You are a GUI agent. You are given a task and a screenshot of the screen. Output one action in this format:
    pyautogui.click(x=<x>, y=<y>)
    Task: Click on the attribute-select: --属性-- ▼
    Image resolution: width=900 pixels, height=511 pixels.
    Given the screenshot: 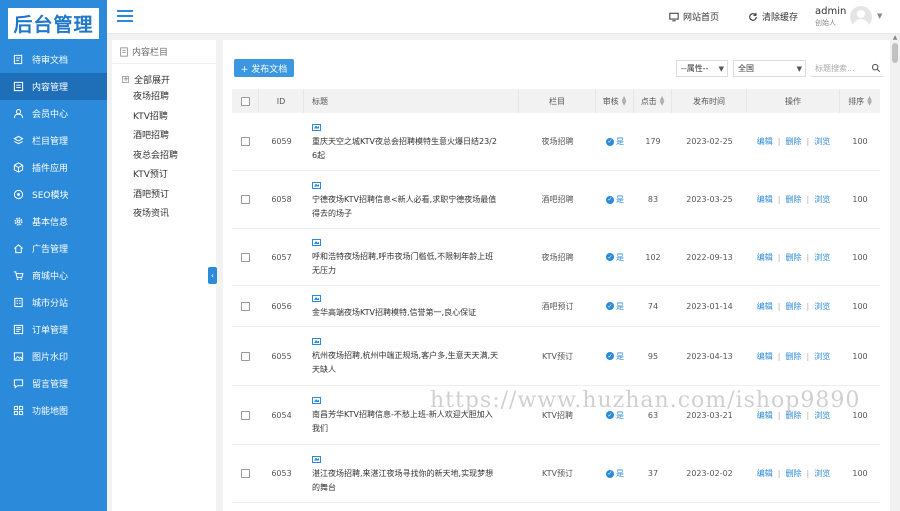 What is the action you would take?
    pyautogui.click(x=702, y=68)
    